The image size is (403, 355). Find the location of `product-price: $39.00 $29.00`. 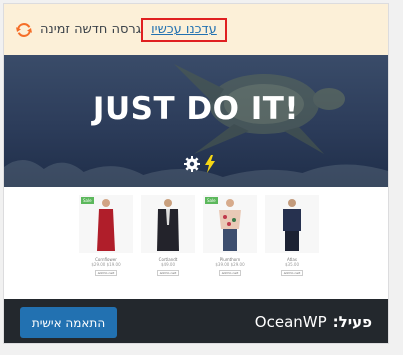

product-price: $39.00 $29.00 is located at coordinates (230, 264).